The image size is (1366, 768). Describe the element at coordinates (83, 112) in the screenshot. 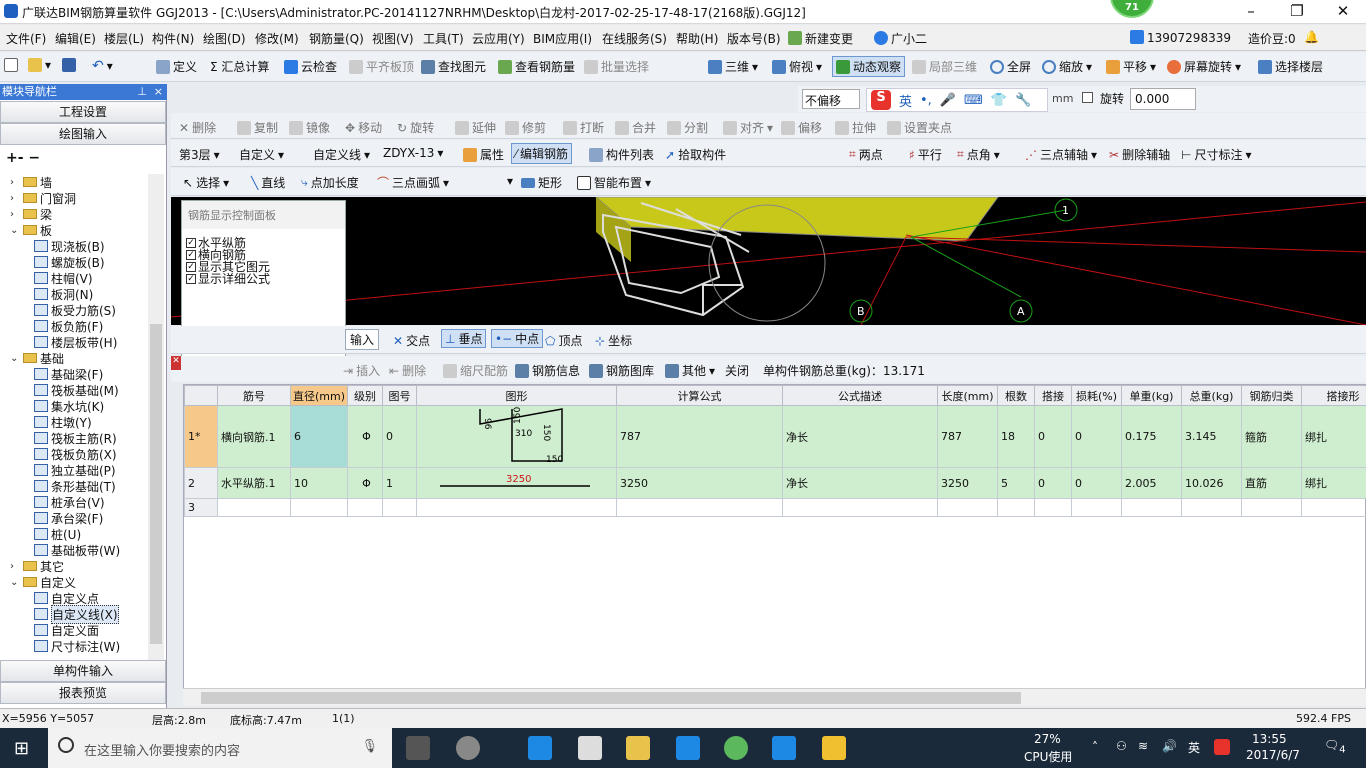

I see `project-settings-button: 工程设置` at that location.